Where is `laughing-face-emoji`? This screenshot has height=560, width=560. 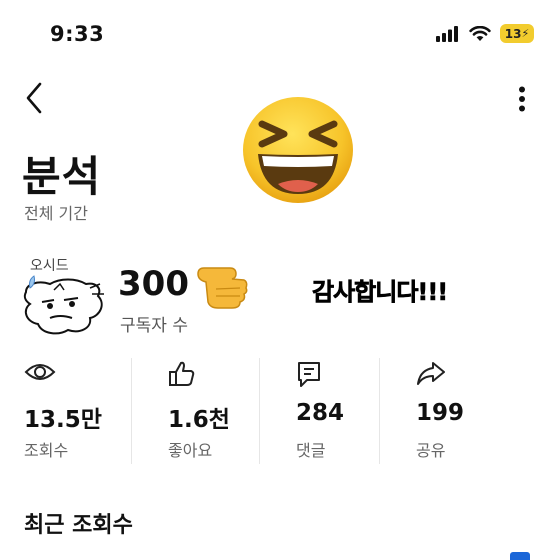 laughing-face-emoji is located at coordinates (298, 152).